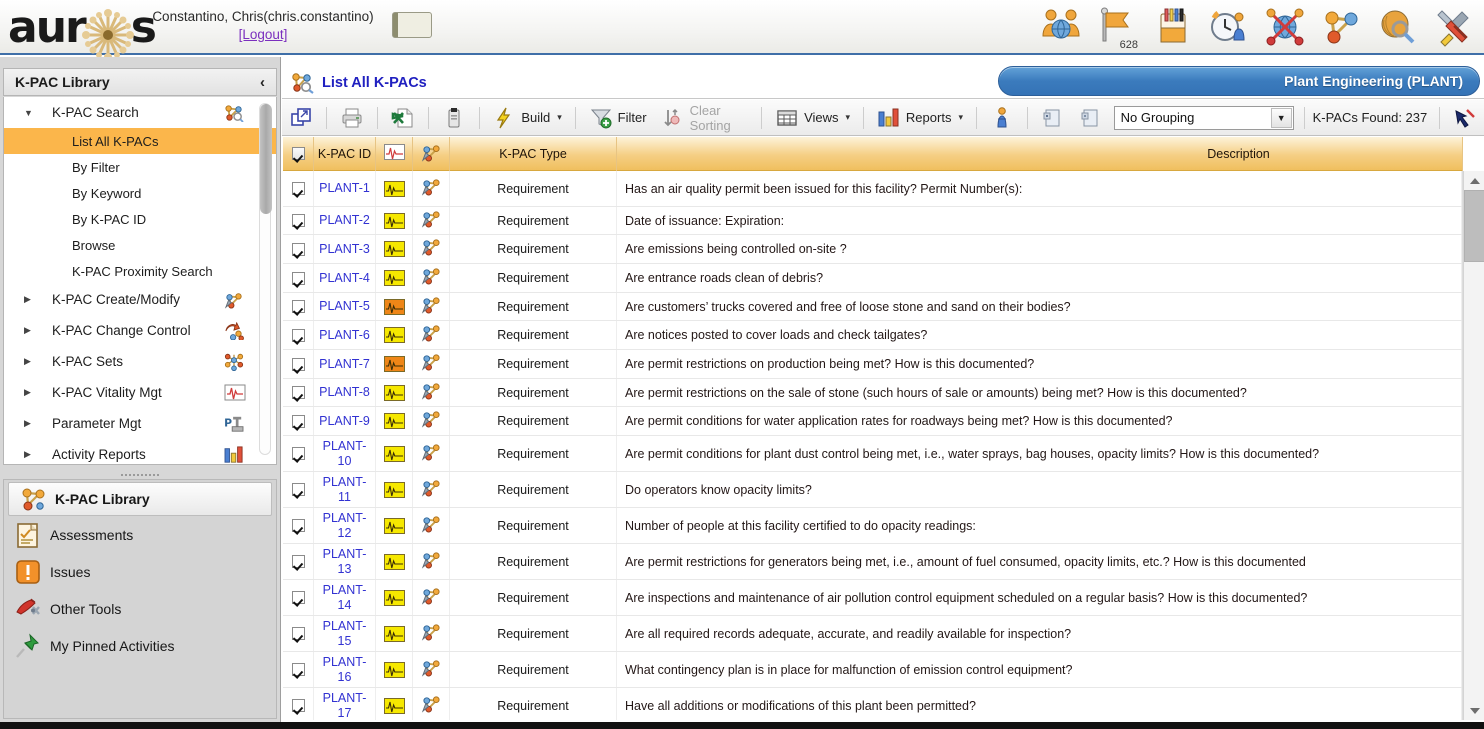 This screenshot has height=729, width=1484. What do you see at coordinates (1453, 28) in the screenshot?
I see `tools-icon` at bounding box center [1453, 28].